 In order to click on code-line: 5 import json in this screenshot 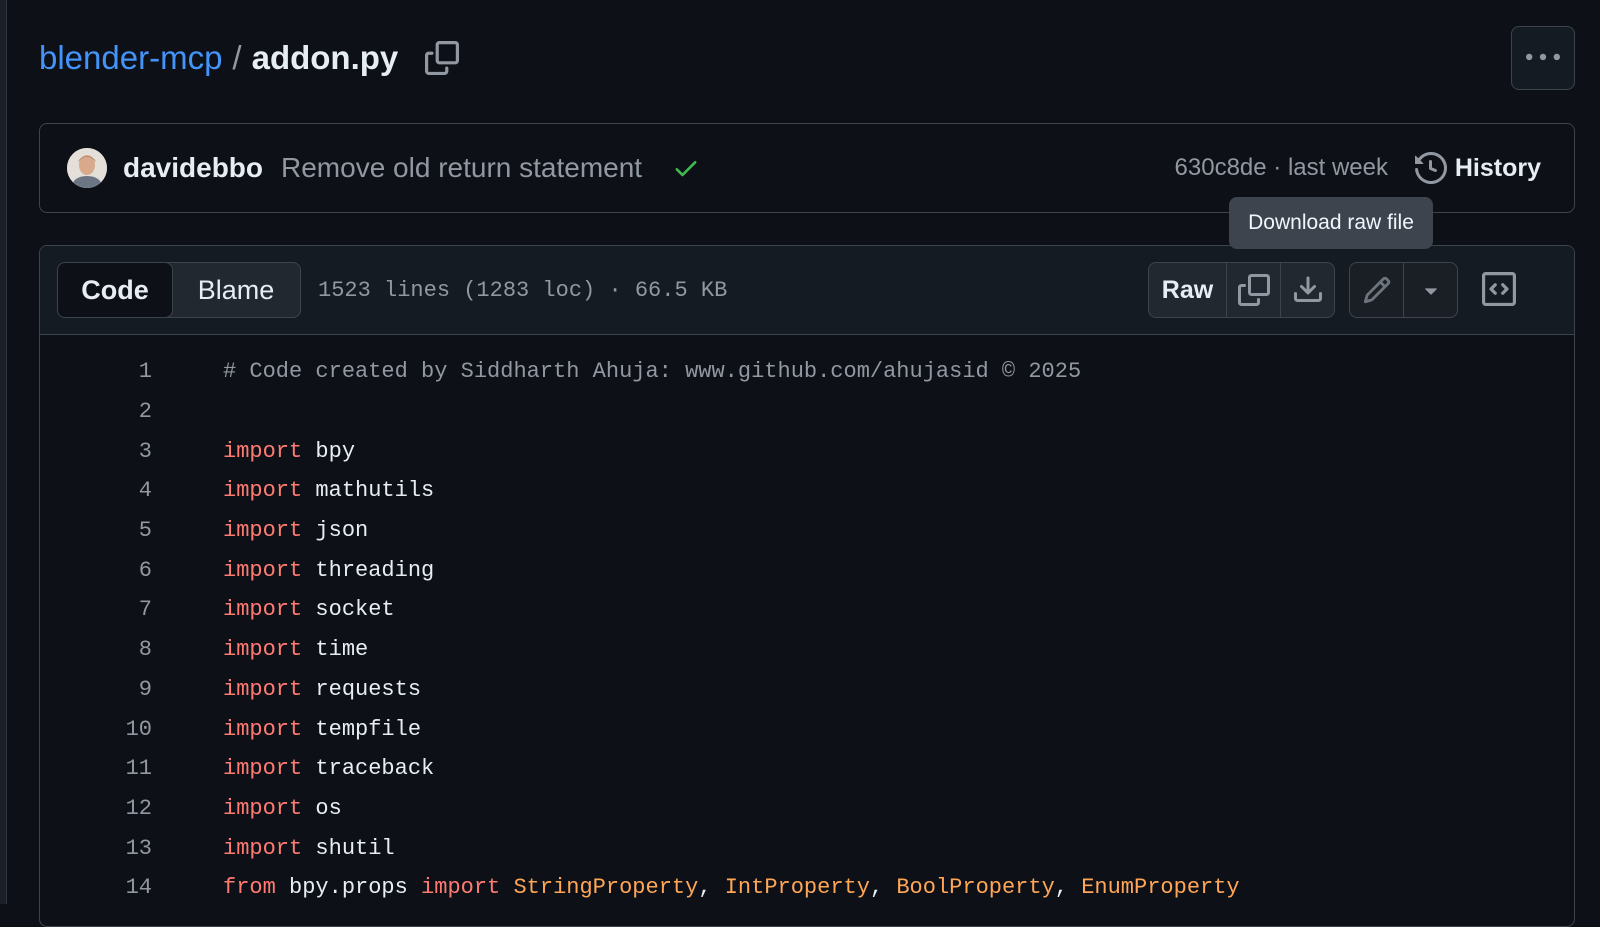, I will do `click(807, 531)`.